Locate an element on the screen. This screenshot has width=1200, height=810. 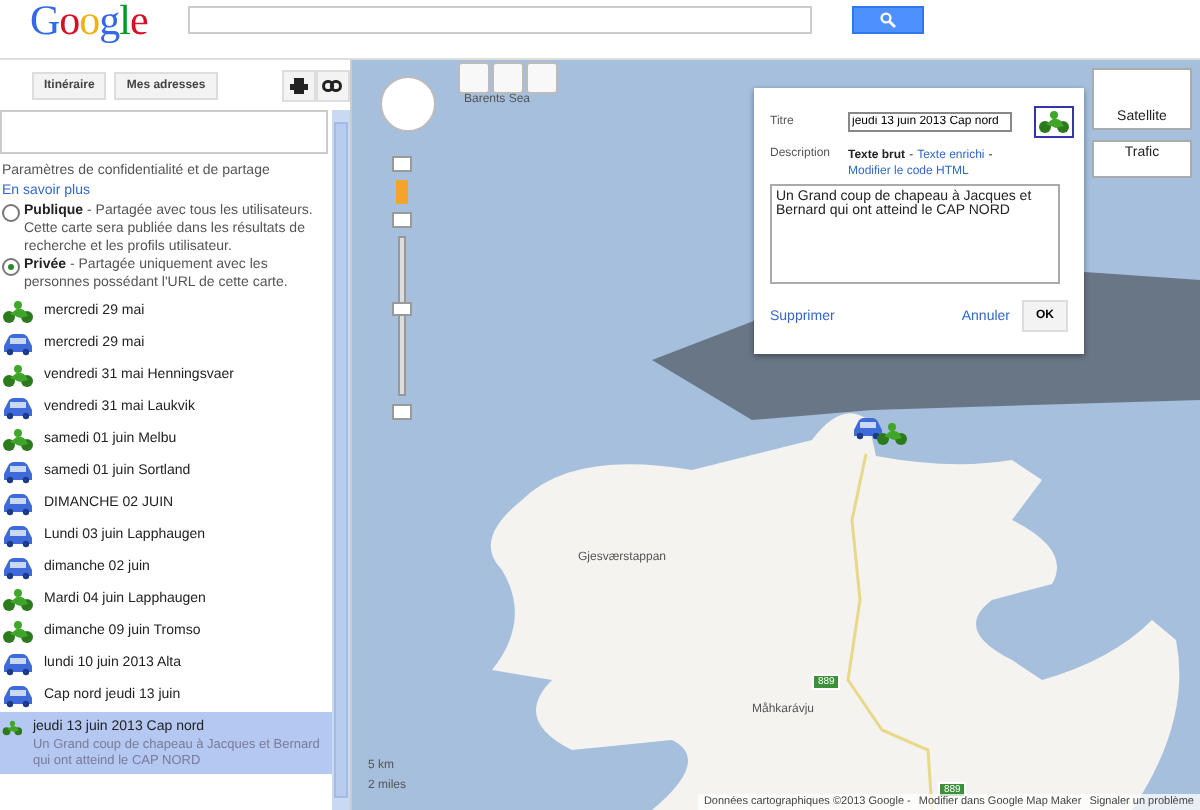
zoom-slider is located at coordinates (402, 316).